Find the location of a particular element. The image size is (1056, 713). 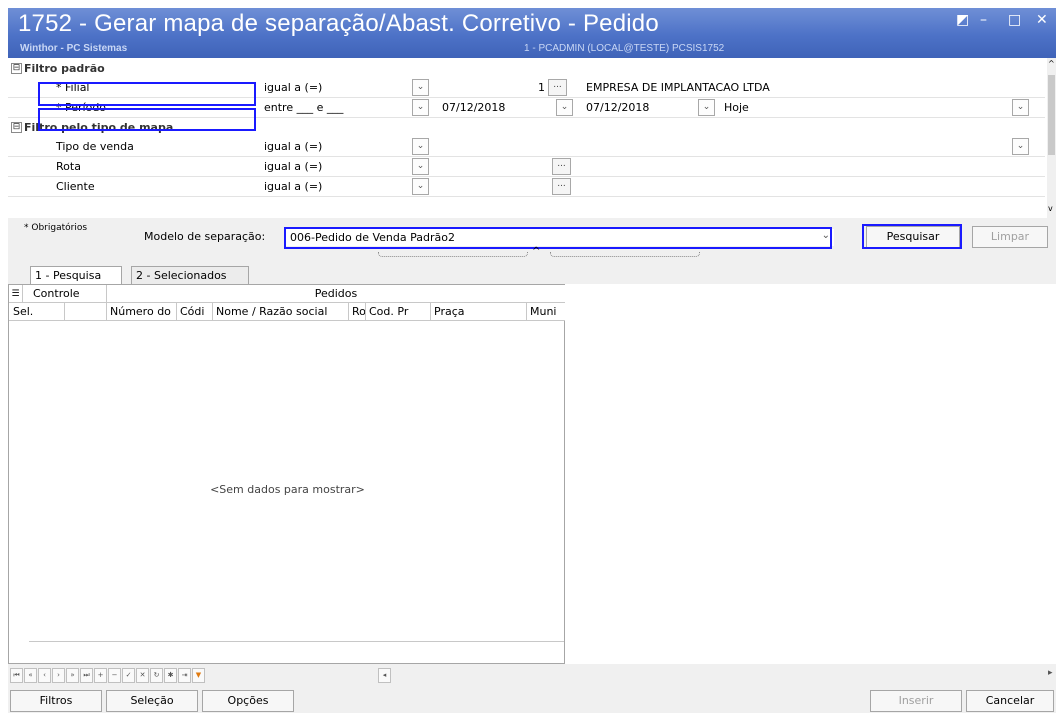

tab-pesquisa: 1 - Pesquisa is located at coordinates (76, 275).